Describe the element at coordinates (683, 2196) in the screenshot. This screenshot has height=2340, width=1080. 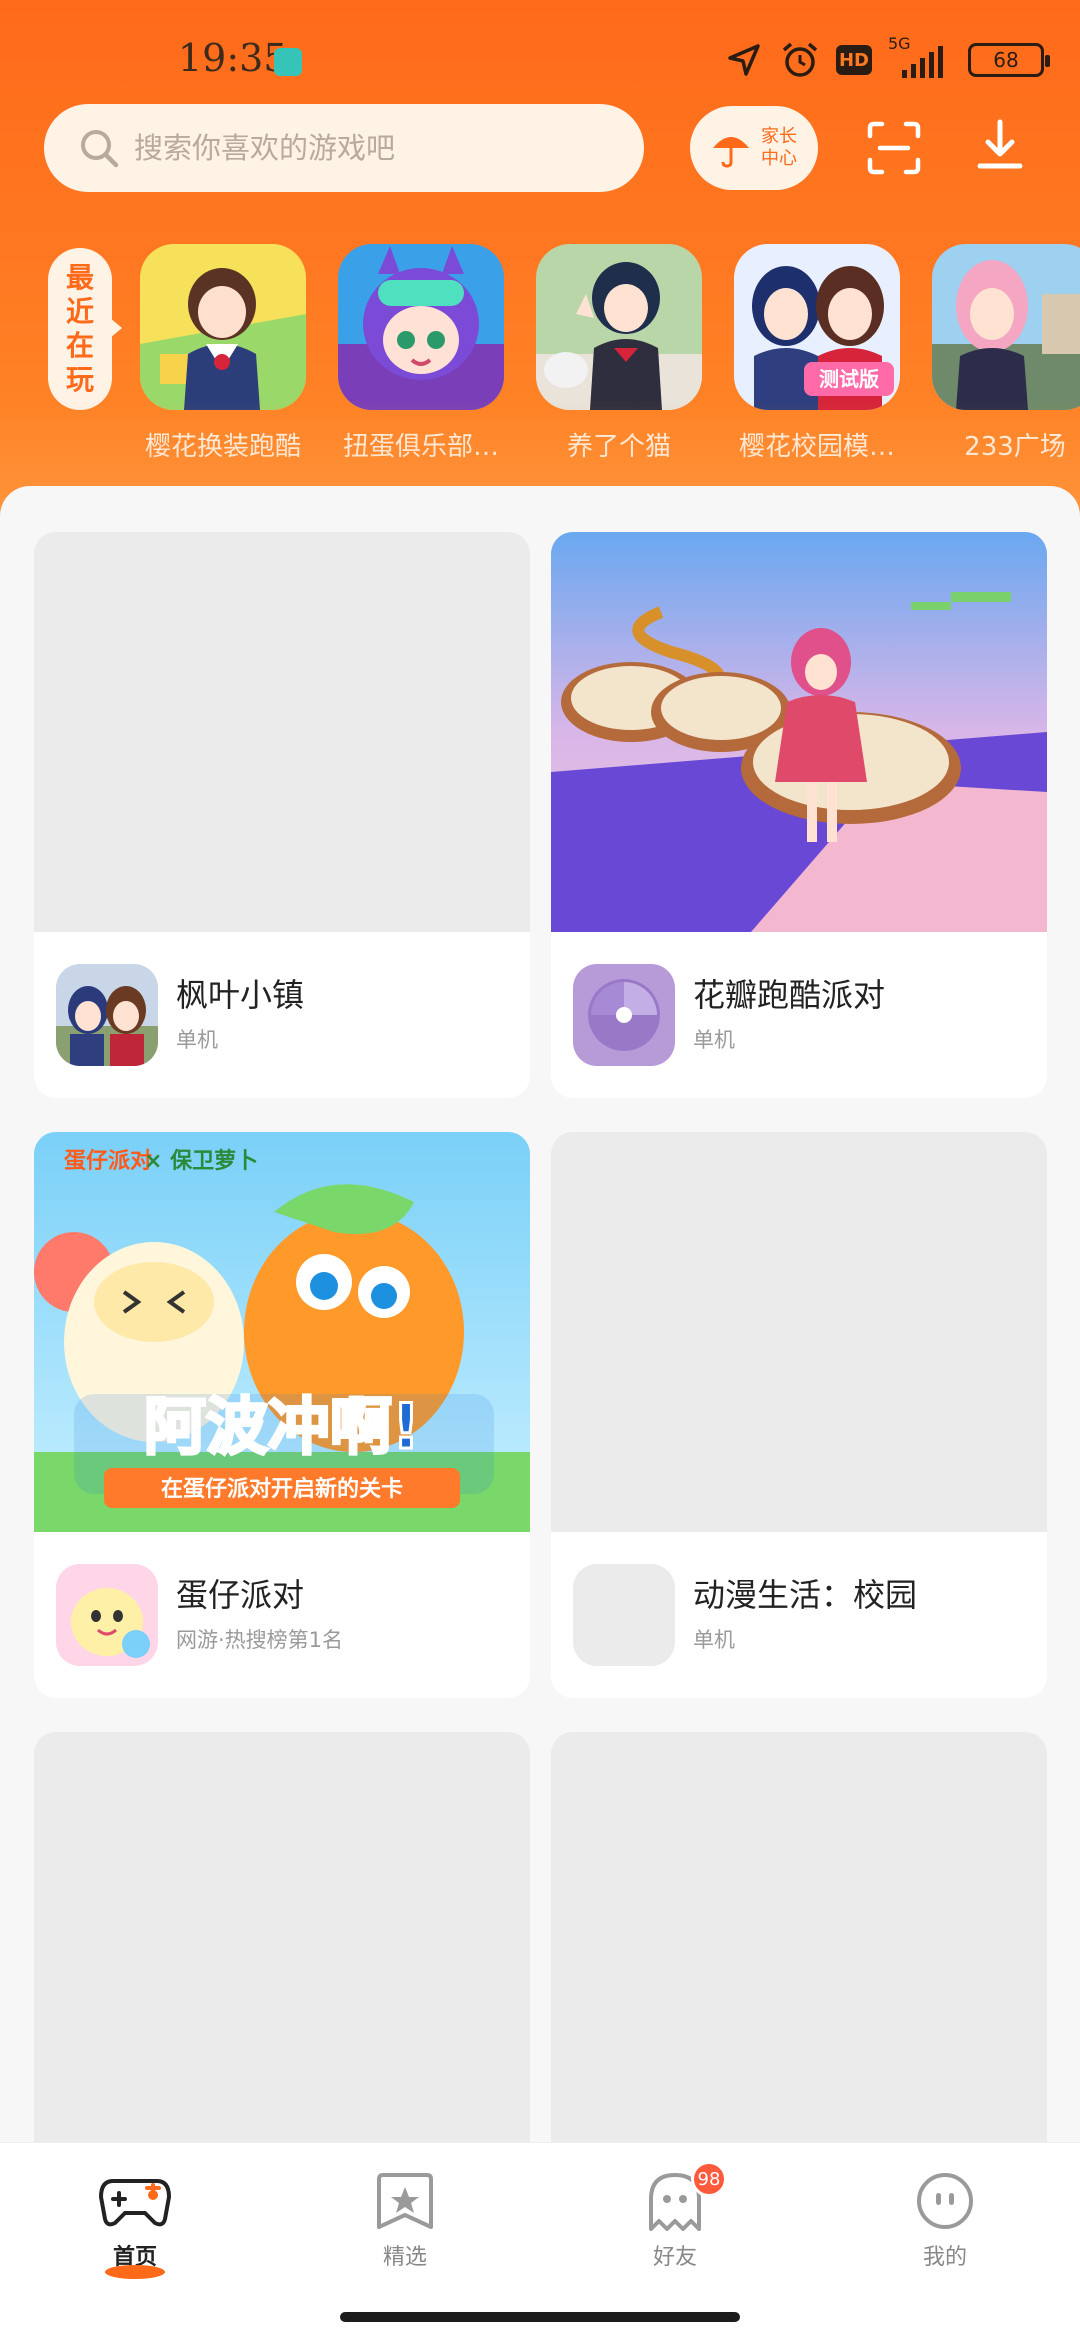
I see `ghost-icon: 98` at that location.